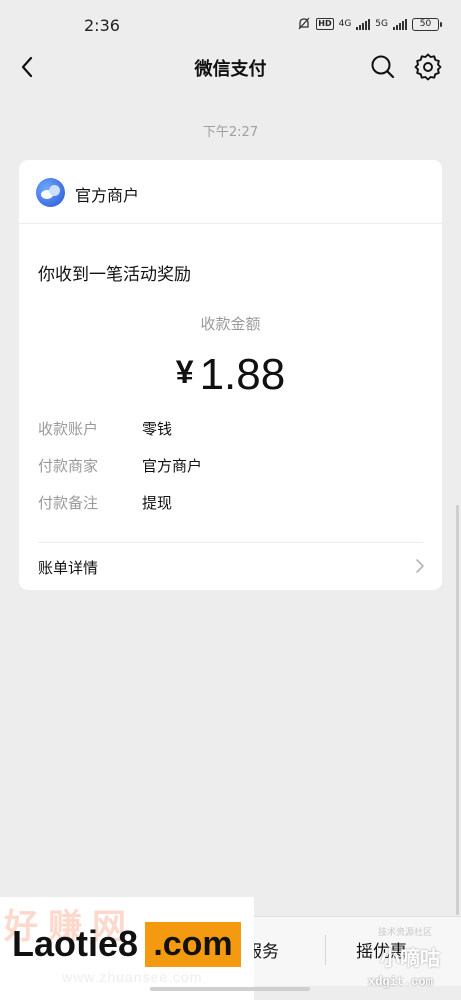 The width and height of the screenshot is (461, 1000). I want to click on status-icons: HD 4G 5G 50, so click(369, 24).